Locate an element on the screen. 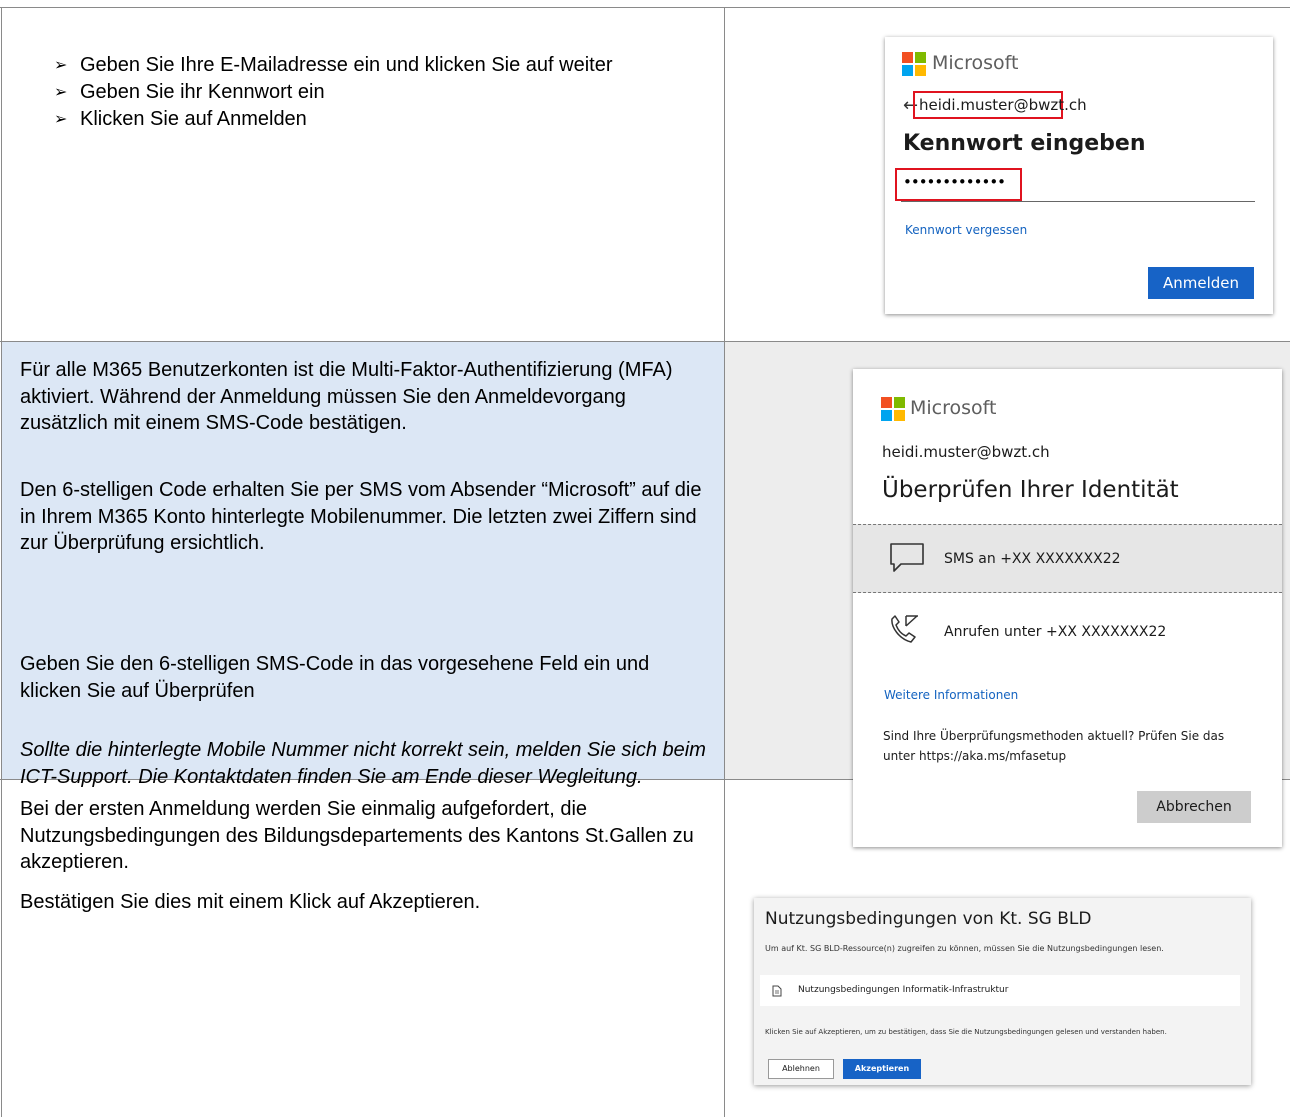 The width and height of the screenshot is (1290, 1117). table-column-divider is located at coordinates (724, 562).